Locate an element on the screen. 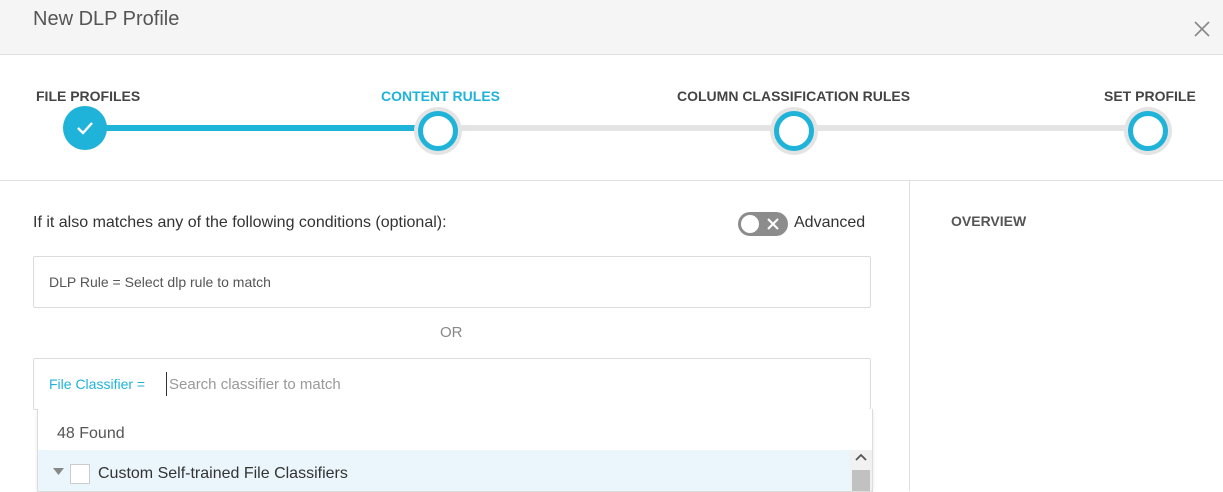 The height and width of the screenshot is (492, 1223). file-classifier-field: File Classifier = is located at coordinates (452, 384).